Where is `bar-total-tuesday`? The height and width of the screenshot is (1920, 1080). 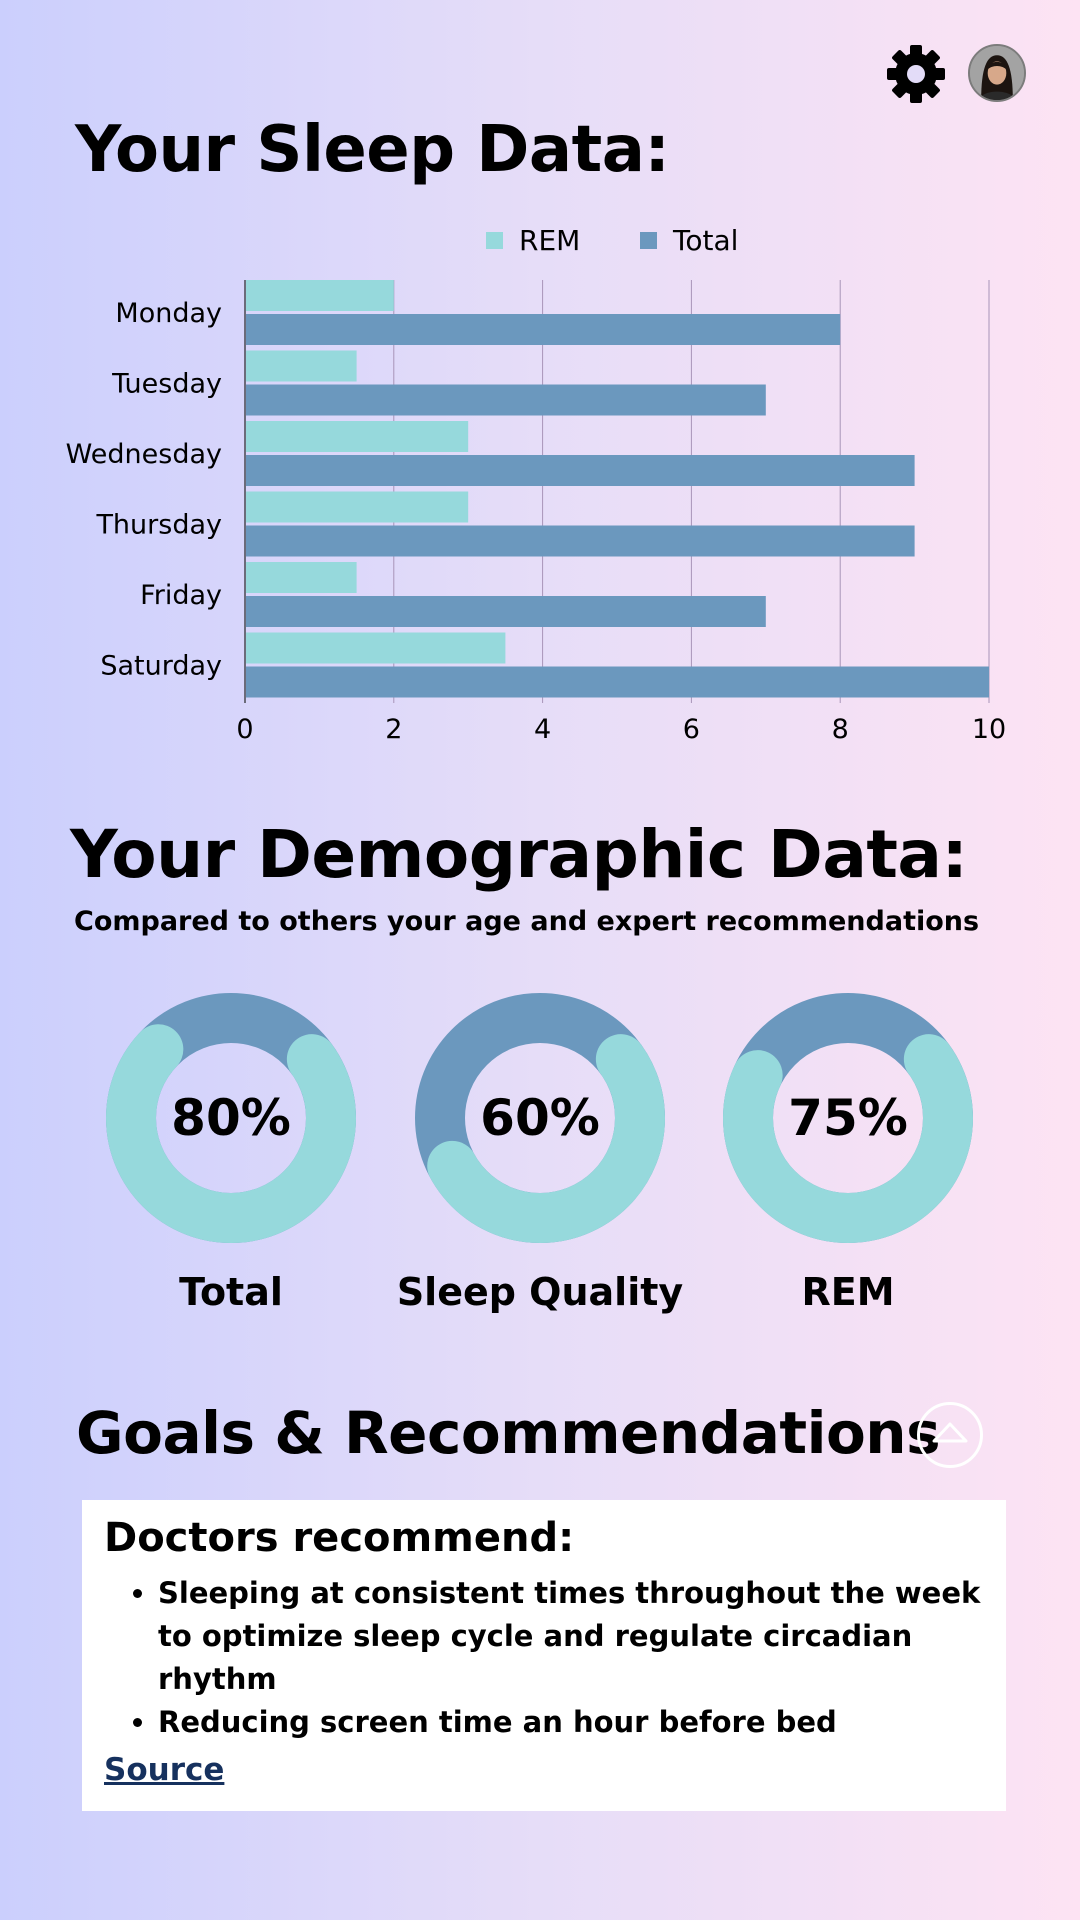 bar-total-tuesday is located at coordinates (505, 400).